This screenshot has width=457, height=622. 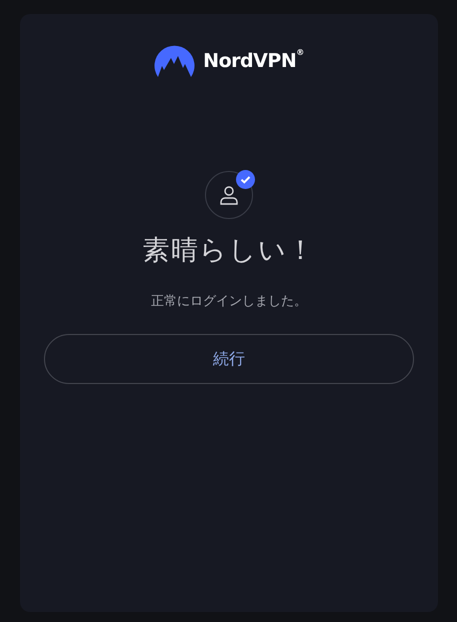 What do you see at coordinates (229, 301) in the screenshot?
I see `login-message: 正常にログインしました。` at bounding box center [229, 301].